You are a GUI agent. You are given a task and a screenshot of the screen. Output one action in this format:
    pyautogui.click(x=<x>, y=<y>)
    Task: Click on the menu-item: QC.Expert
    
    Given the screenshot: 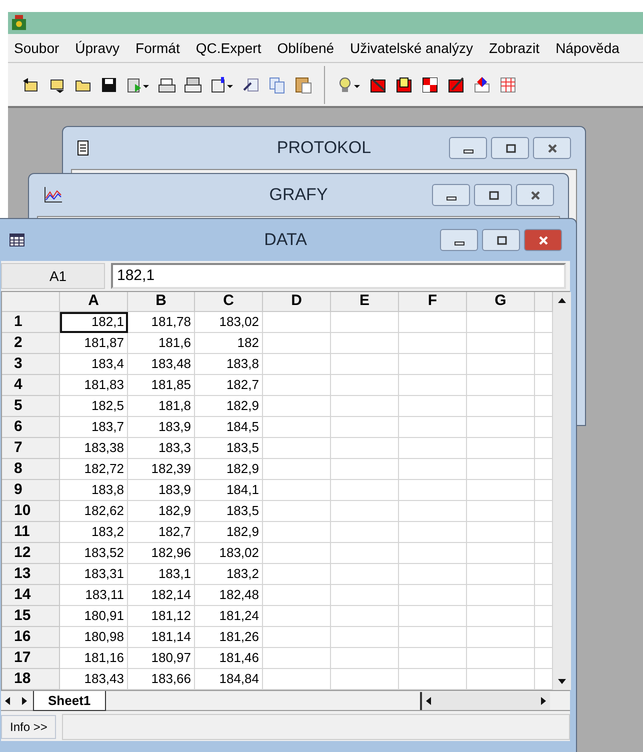 What is the action you would take?
    pyautogui.click(x=229, y=48)
    